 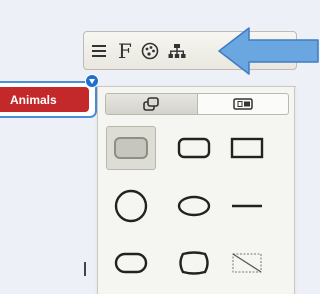 I want to click on rounded-rectangle-filled-icon, so click(x=131, y=148).